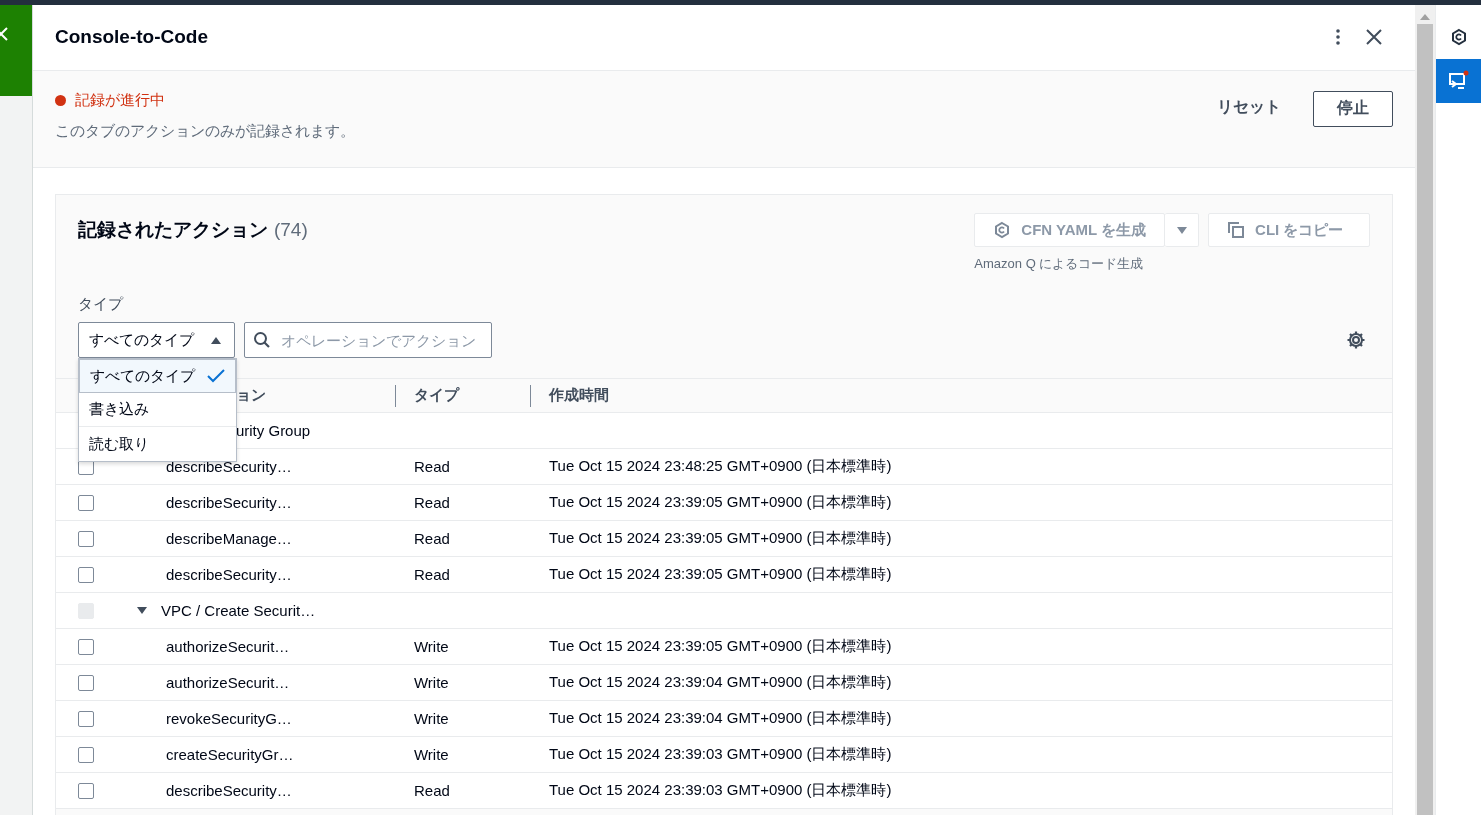 This screenshot has width=1481, height=815. What do you see at coordinates (578, 394) in the screenshot?
I see `column-header: 作成時間` at bounding box center [578, 394].